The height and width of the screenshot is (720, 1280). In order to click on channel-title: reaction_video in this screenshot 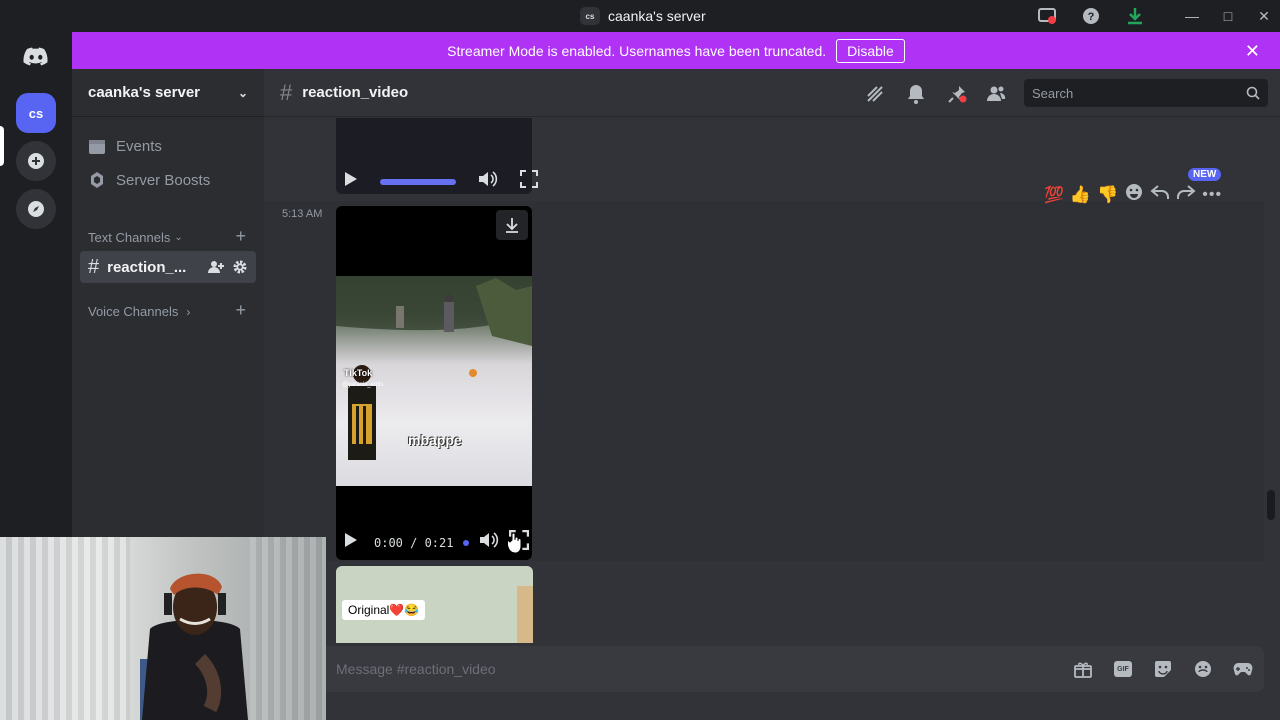, I will do `click(355, 92)`.